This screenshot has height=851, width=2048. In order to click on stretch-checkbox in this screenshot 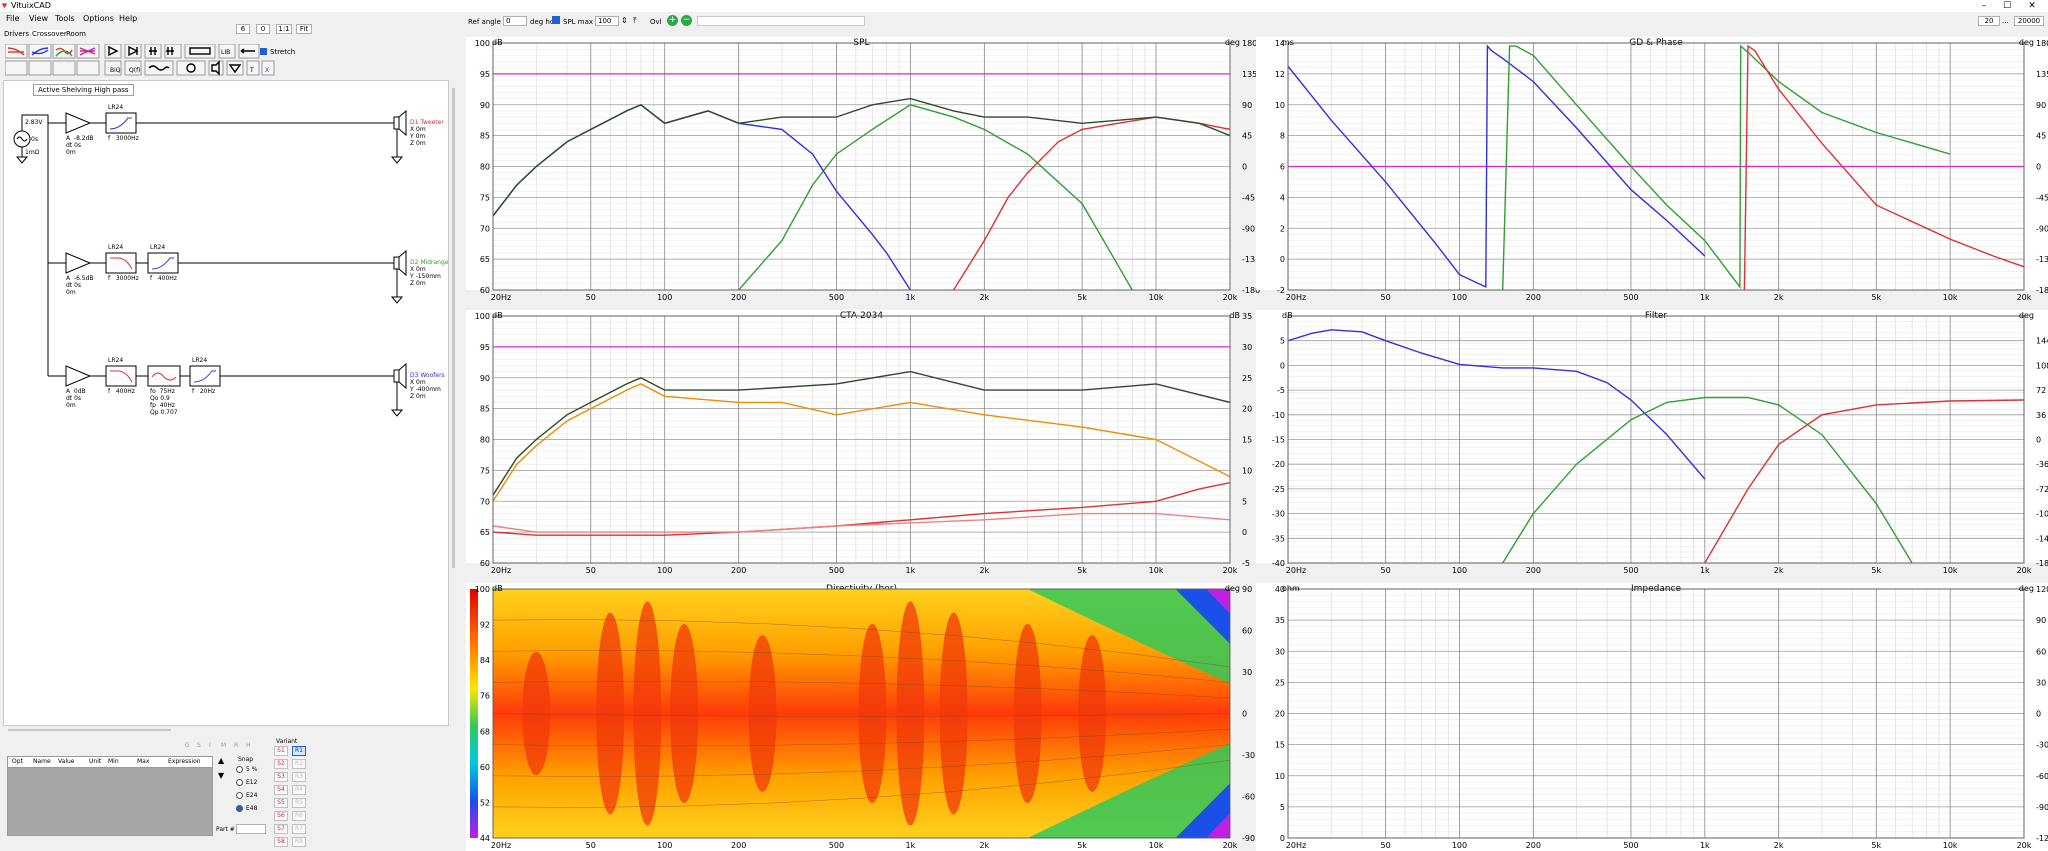, I will do `click(263, 51)`.